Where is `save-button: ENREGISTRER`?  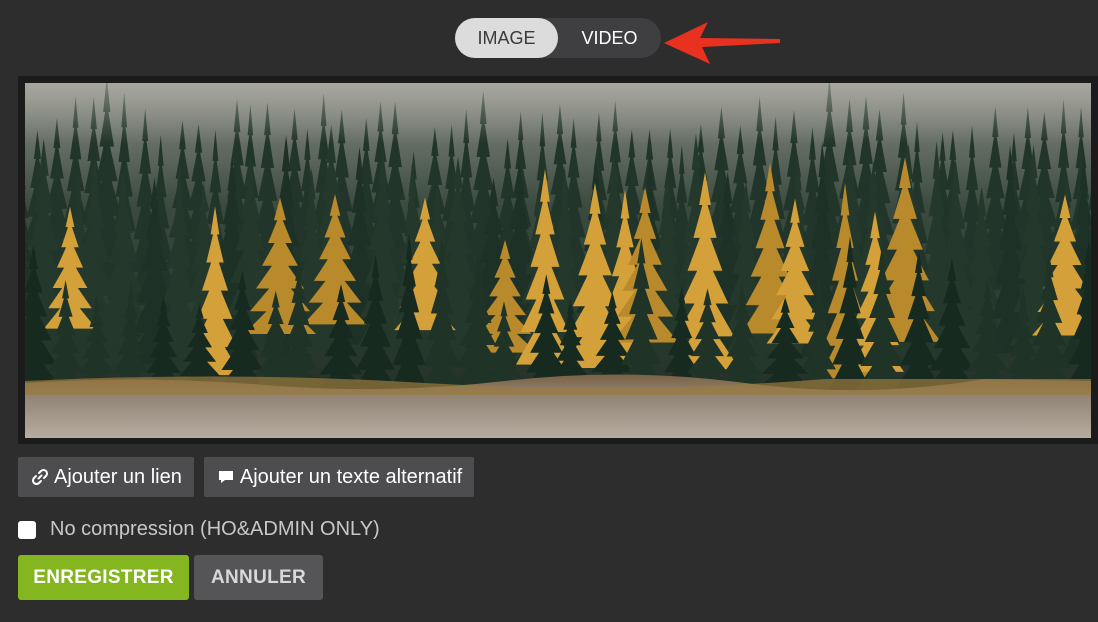
save-button: ENREGISTRER is located at coordinates (103, 577).